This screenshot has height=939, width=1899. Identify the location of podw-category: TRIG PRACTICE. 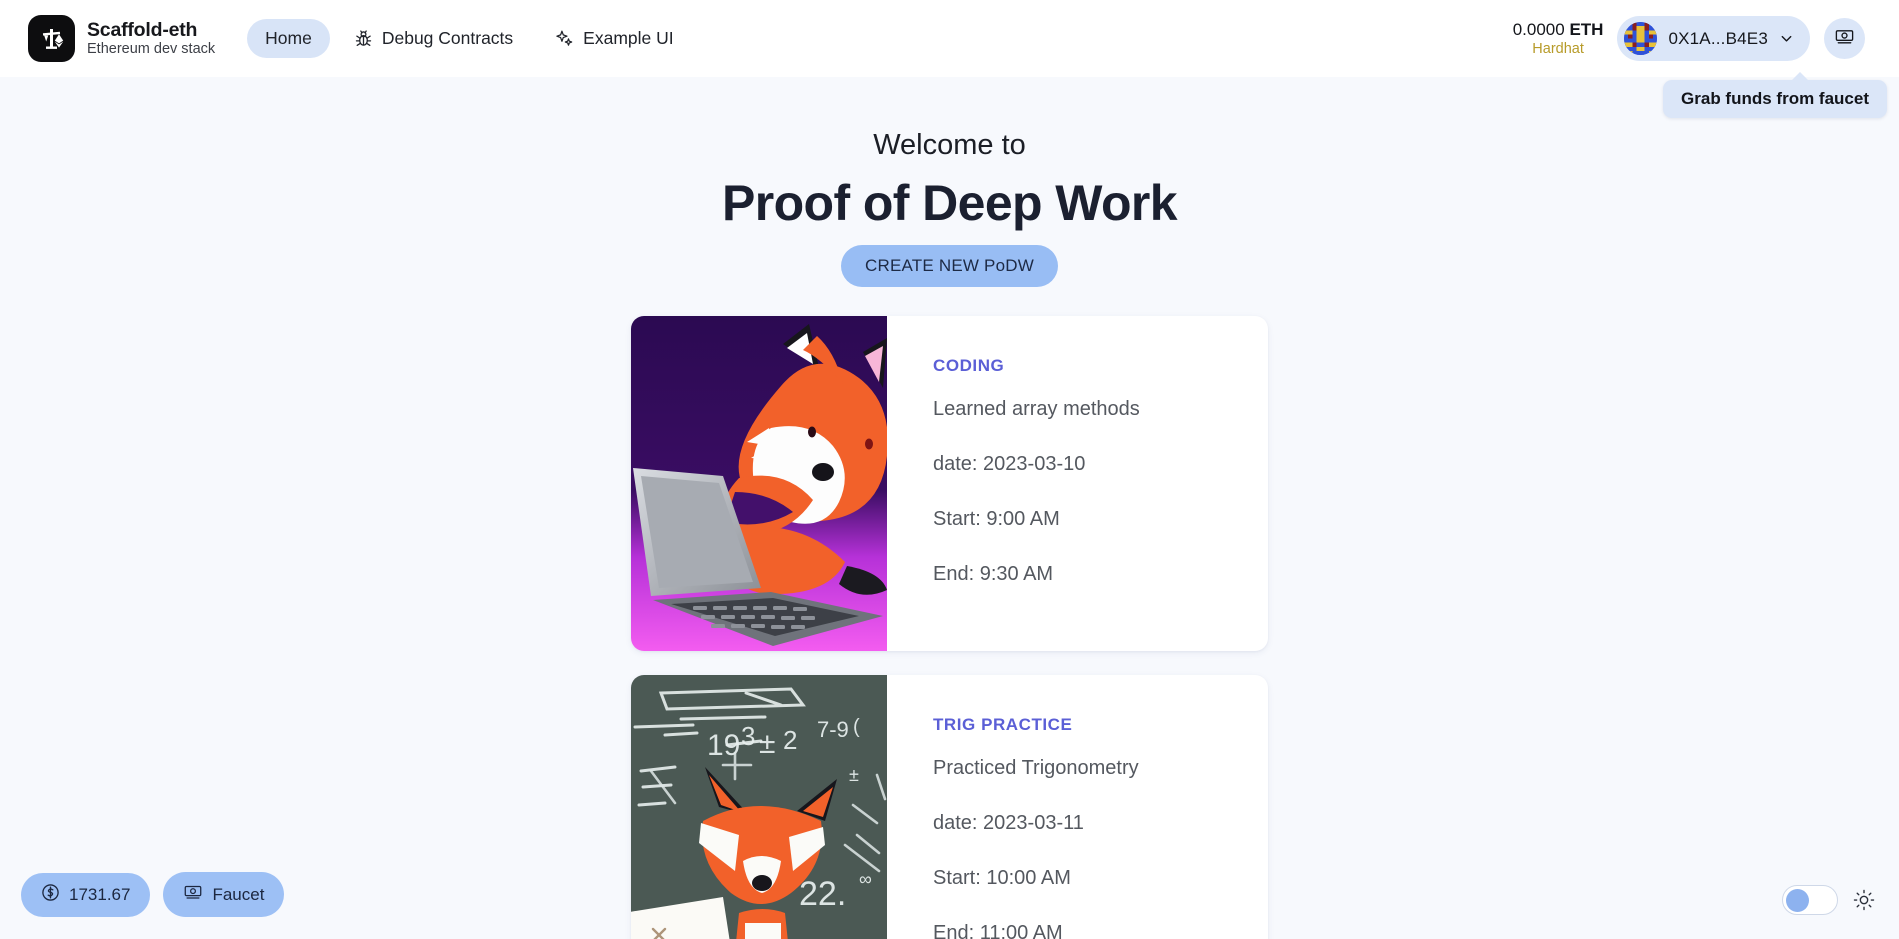
(1003, 725).